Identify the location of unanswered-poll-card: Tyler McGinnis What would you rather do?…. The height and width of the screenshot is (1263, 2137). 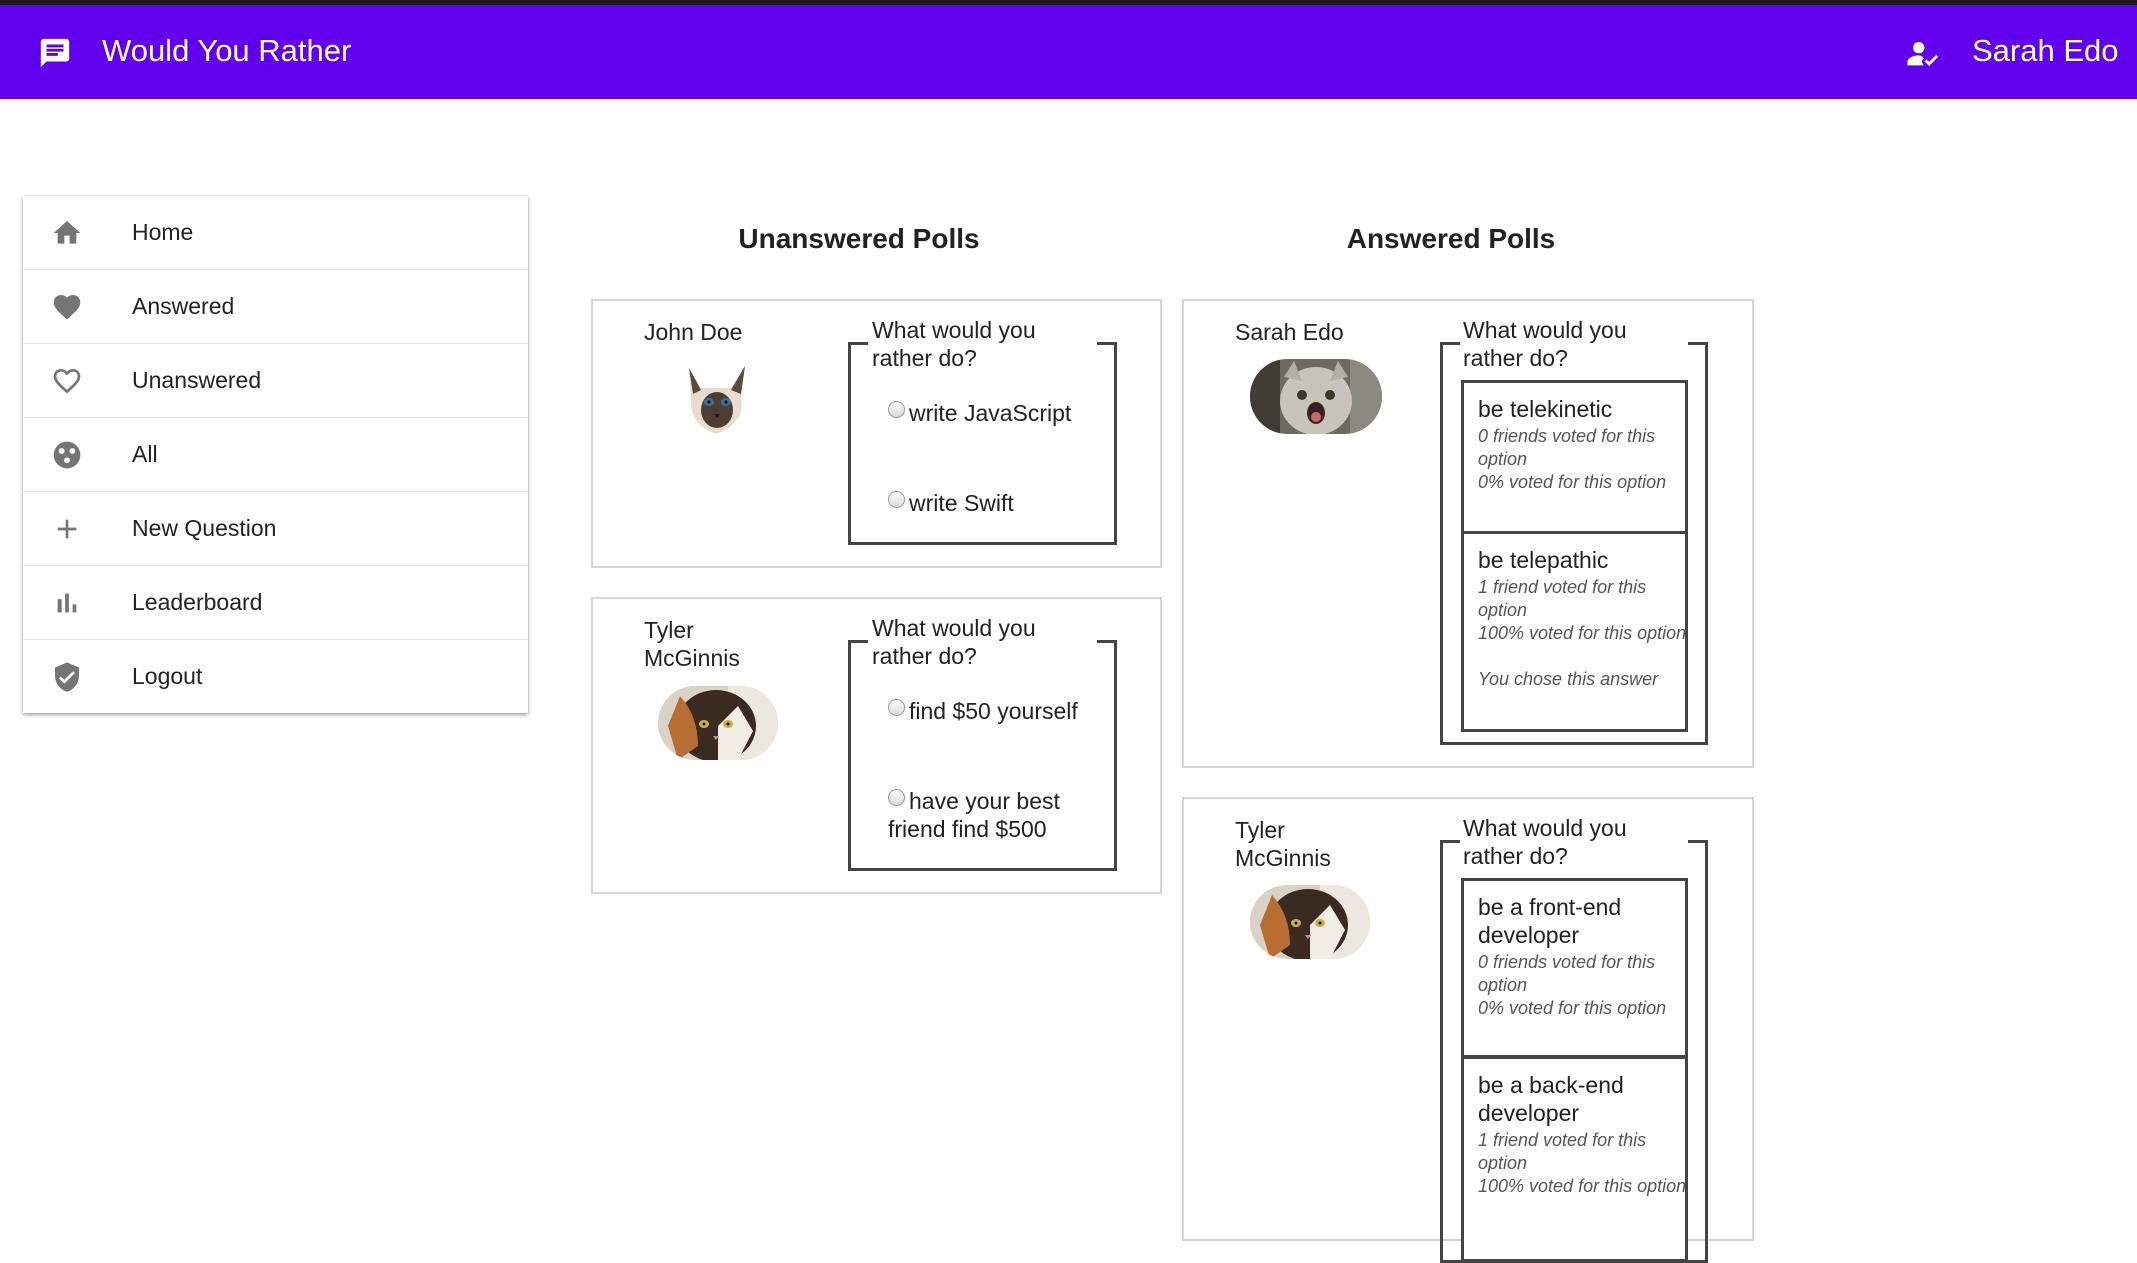
(876, 745).